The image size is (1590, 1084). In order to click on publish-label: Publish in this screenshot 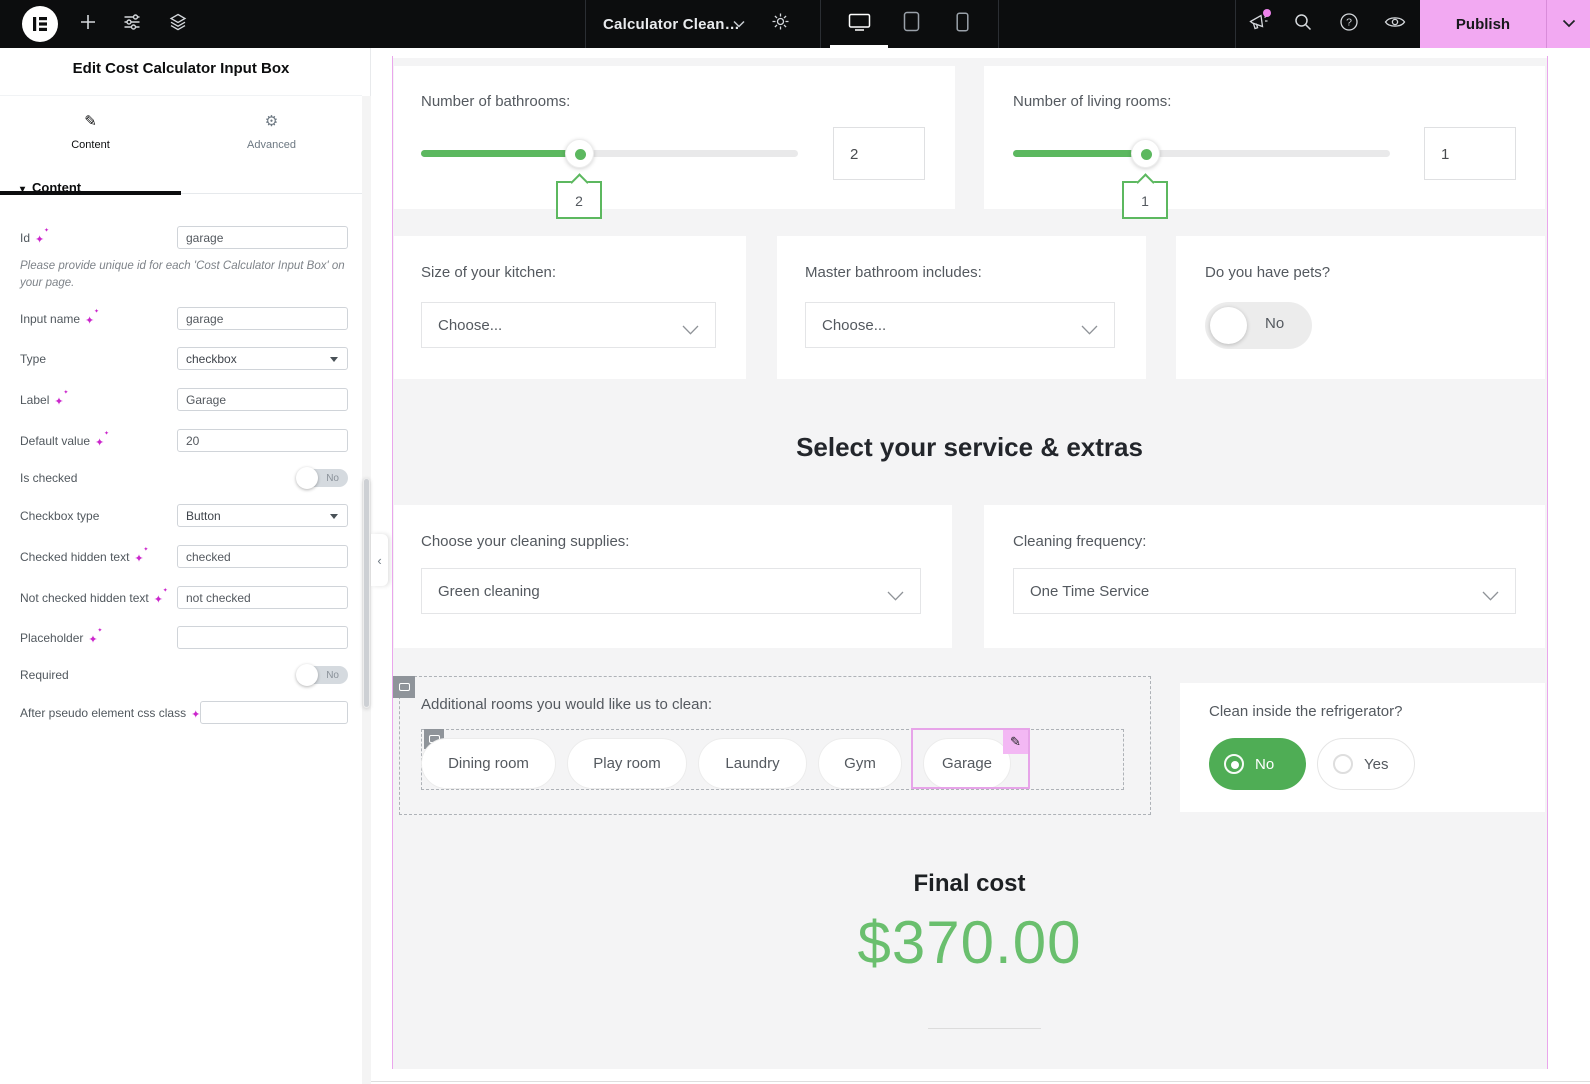, I will do `click(1483, 24)`.